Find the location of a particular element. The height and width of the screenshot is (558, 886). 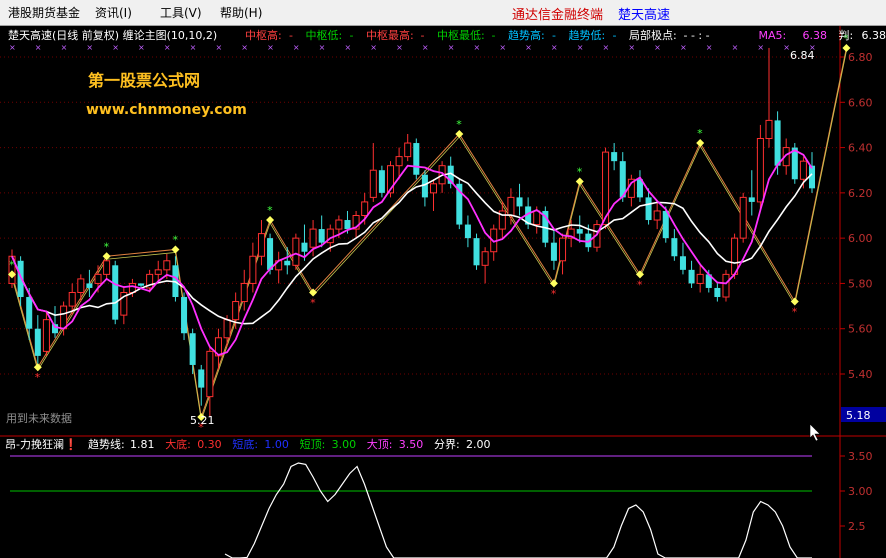

high-annotation: 6.84 is located at coordinates (802, 55).